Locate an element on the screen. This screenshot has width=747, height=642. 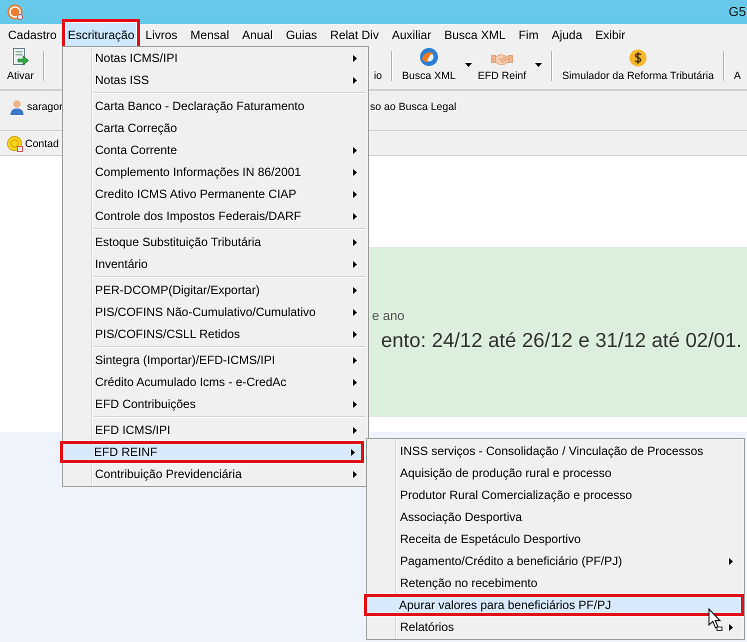
tab: Contad is located at coordinates (33, 144).